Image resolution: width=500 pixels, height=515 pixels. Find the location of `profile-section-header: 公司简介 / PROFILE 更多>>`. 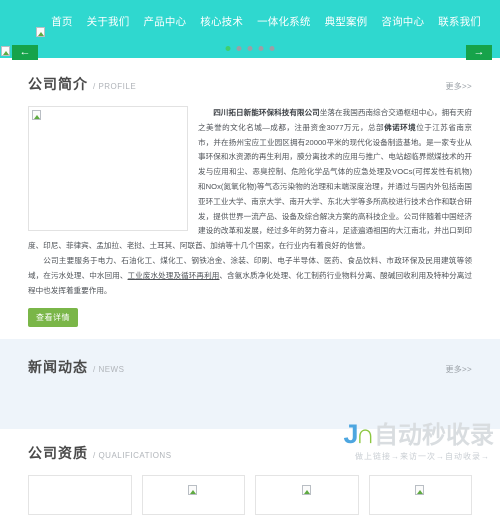

profile-section-header: 公司简介 / PROFILE 更多>> is located at coordinates (250, 84).